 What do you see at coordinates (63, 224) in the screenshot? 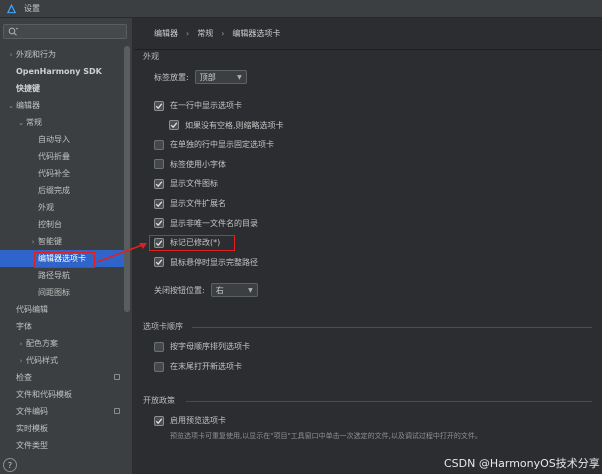
I see `sidebar-item: 控制台` at bounding box center [63, 224].